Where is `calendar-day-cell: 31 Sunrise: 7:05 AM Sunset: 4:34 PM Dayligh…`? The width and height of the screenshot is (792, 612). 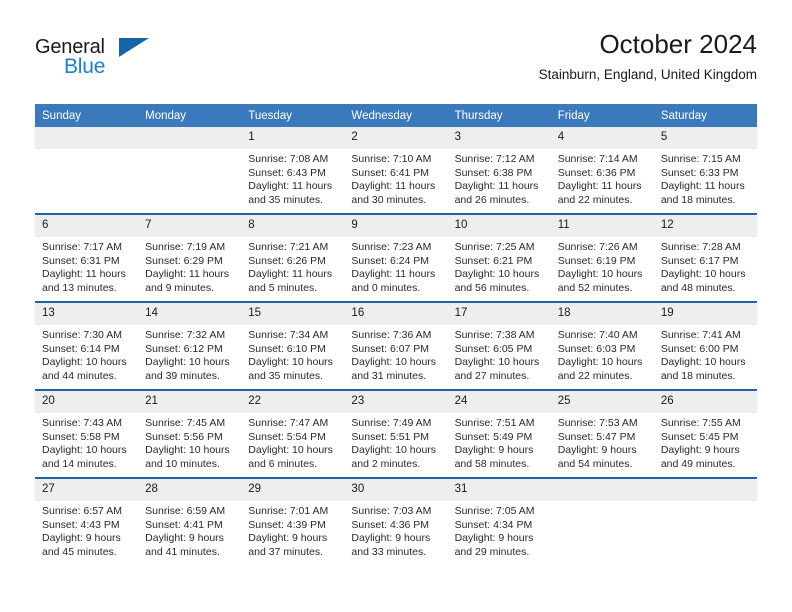
calendar-day-cell: 31 Sunrise: 7:05 AM Sunset: 4:34 PM Dayligh… is located at coordinates (499, 520).